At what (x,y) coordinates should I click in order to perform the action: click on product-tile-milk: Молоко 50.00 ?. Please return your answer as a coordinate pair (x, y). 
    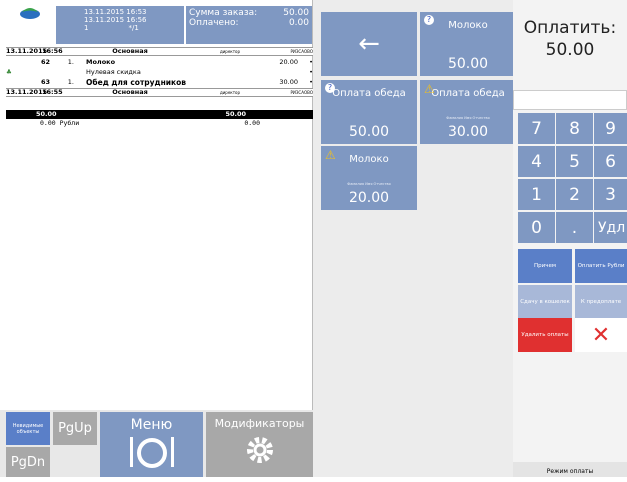
    Looking at the image, I should click on (468, 44).